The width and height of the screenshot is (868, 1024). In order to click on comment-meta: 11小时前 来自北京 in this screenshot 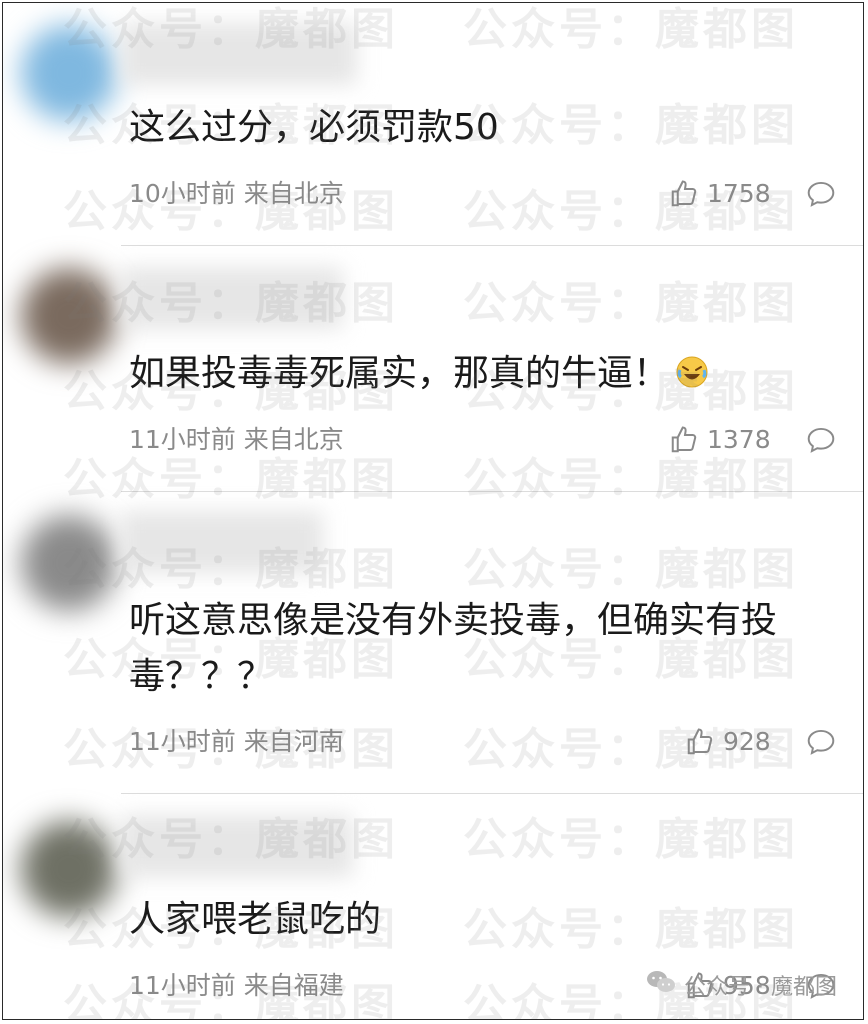, I will do `click(236, 440)`.